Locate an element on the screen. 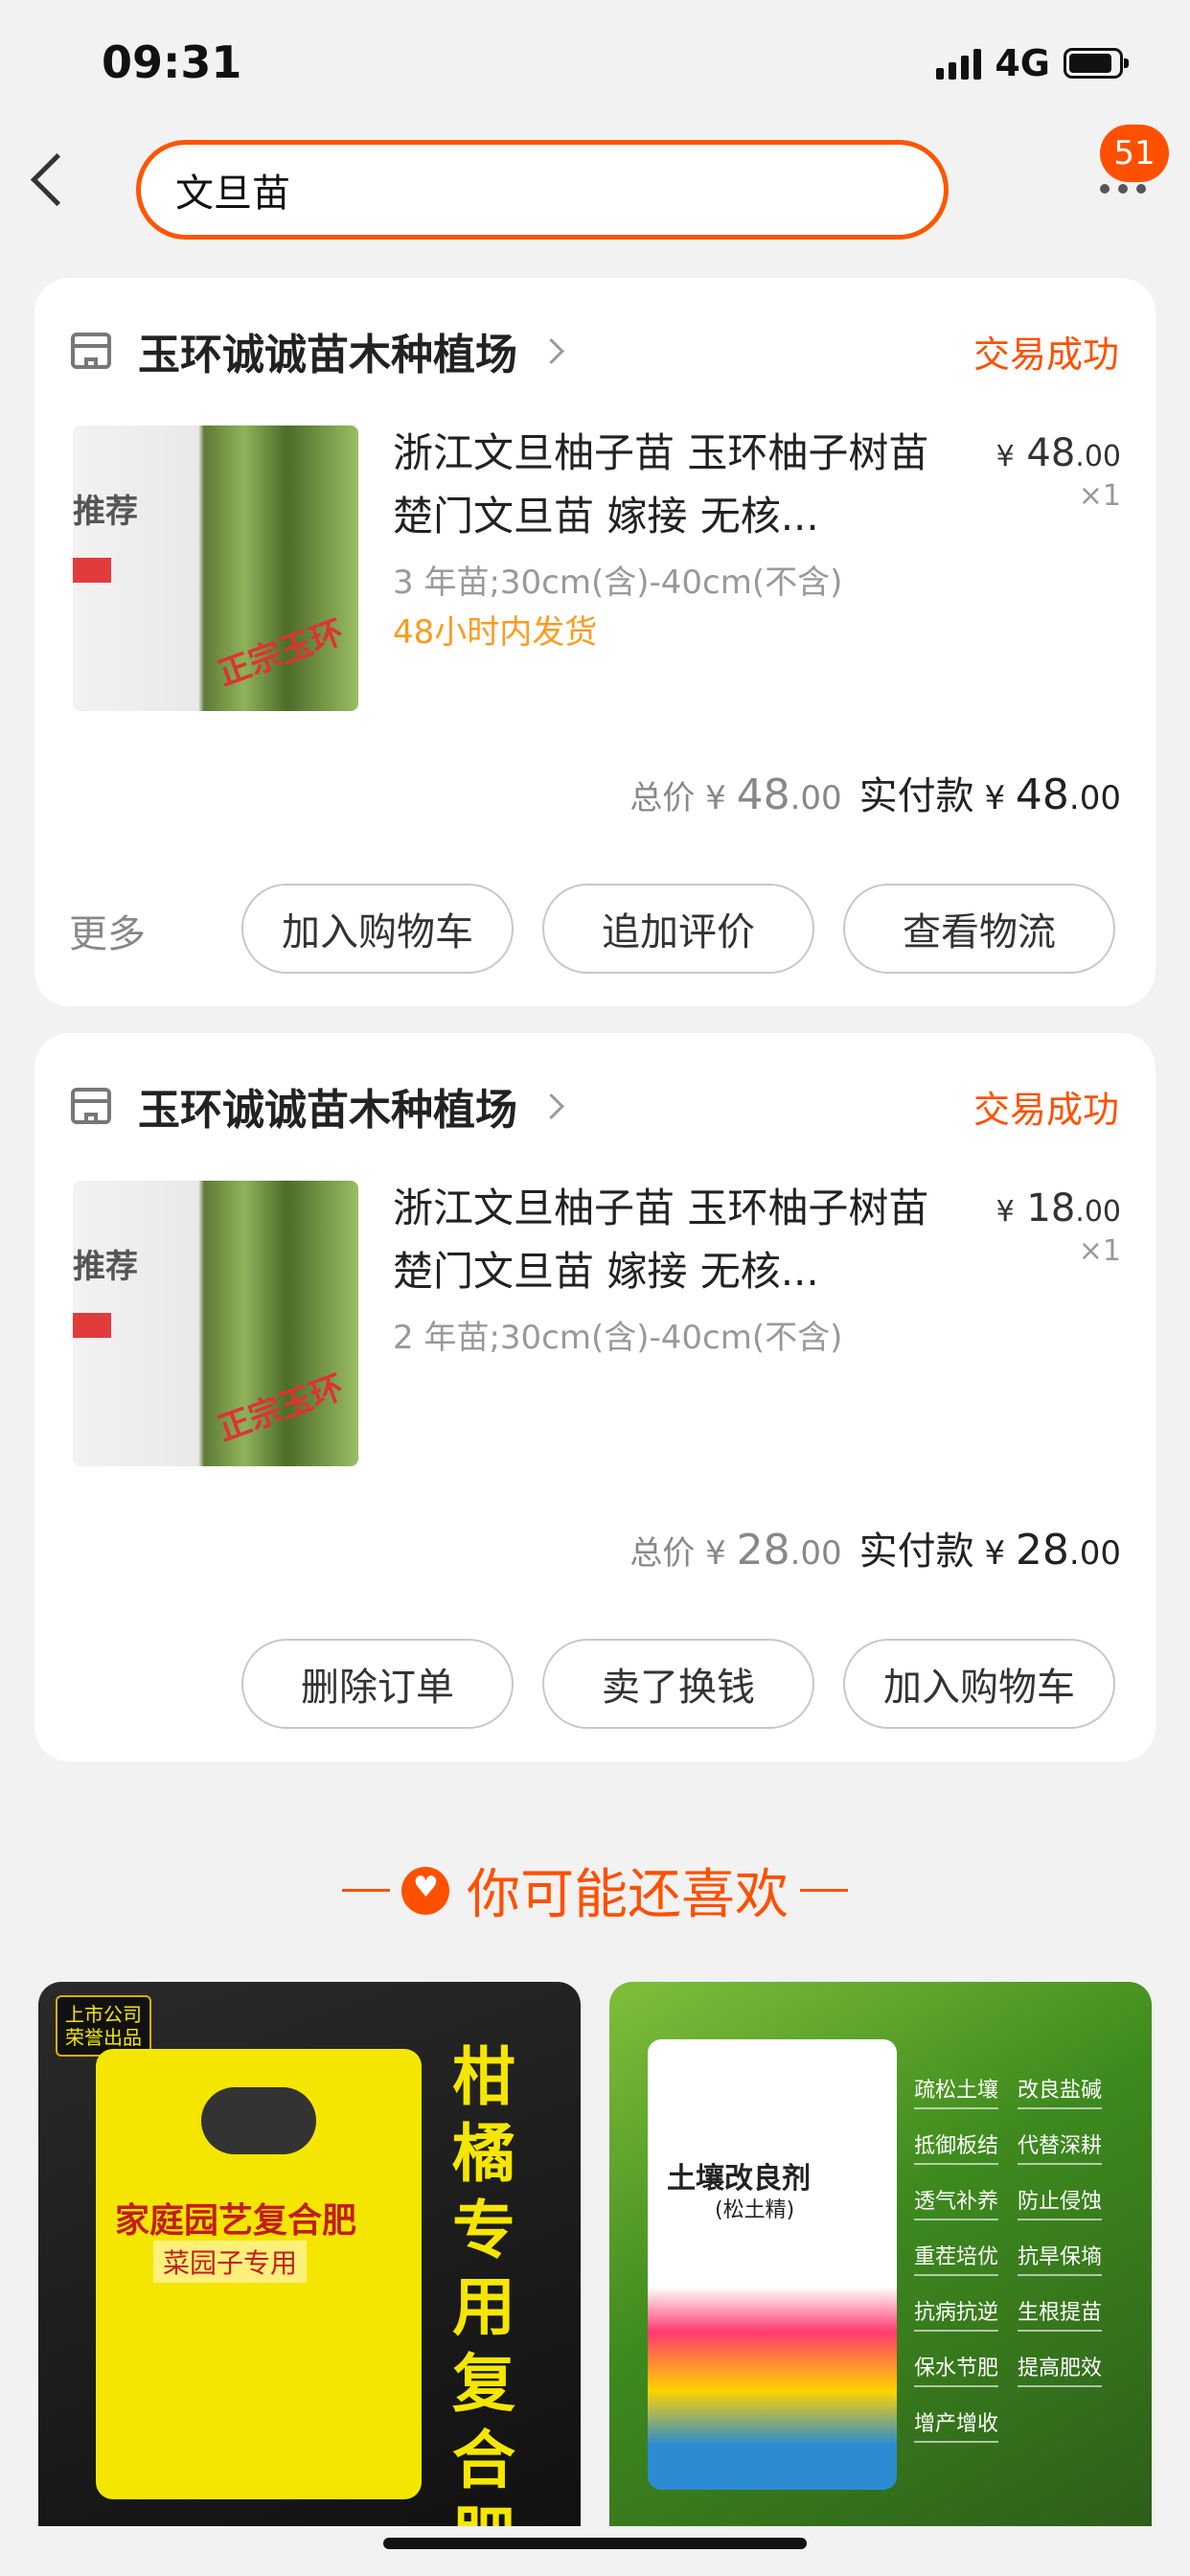 This screenshot has height=2576, width=1190. home-indicator is located at coordinates (595, 2543).